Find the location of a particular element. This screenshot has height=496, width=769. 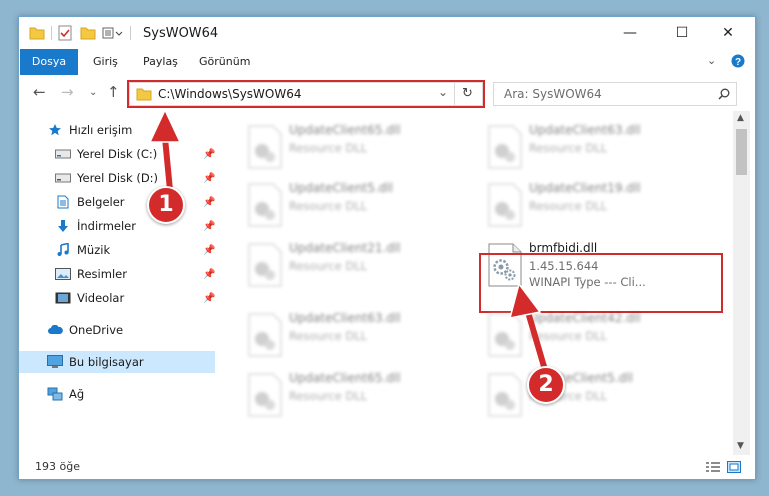

sidebar-item-label: OneDrive is located at coordinates (96, 330).